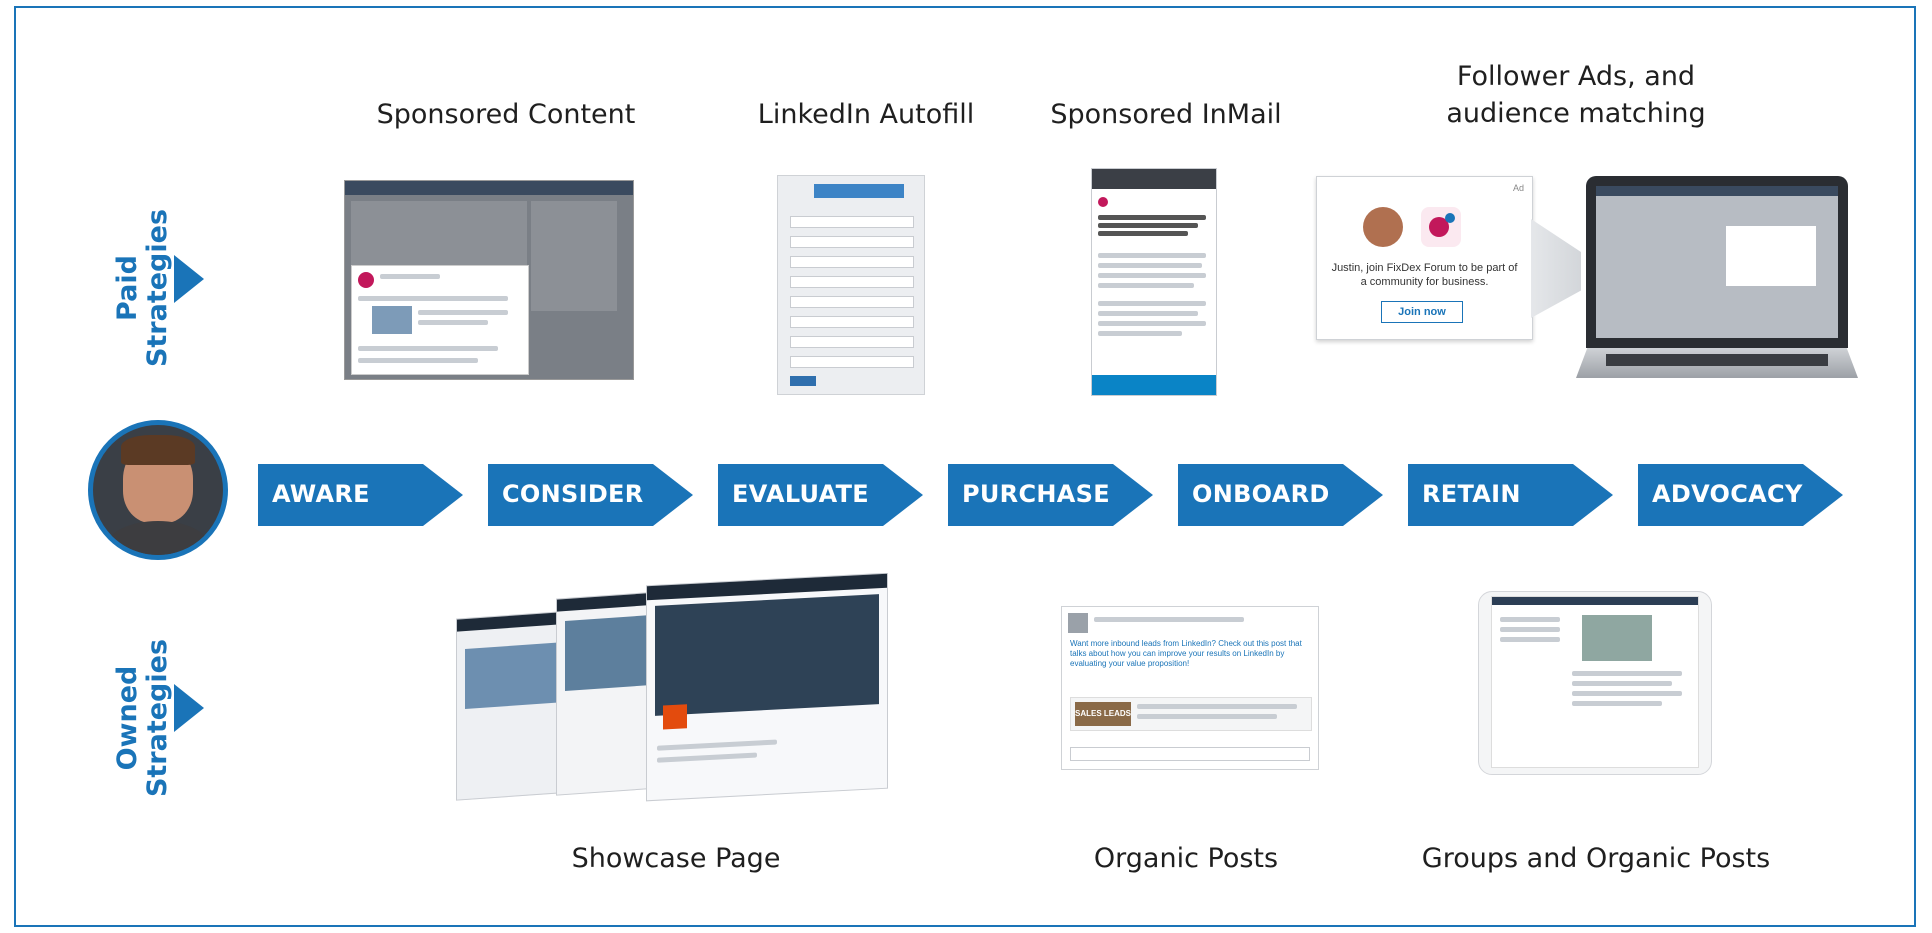 This screenshot has width=1932, height=933. I want to click on stage-aware: AWARE, so click(360, 495).